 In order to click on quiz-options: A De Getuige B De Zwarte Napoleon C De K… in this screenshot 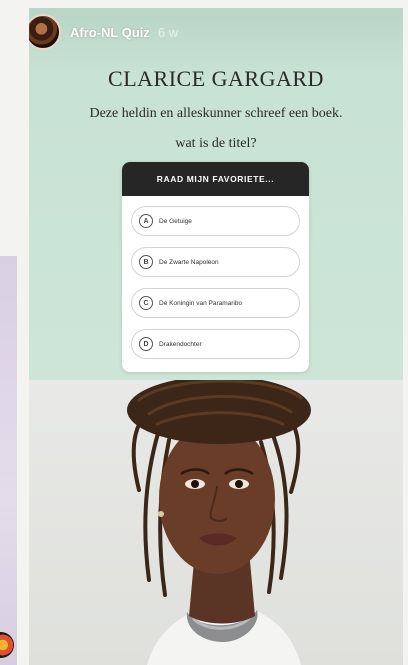, I will do `click(215, 277)`.